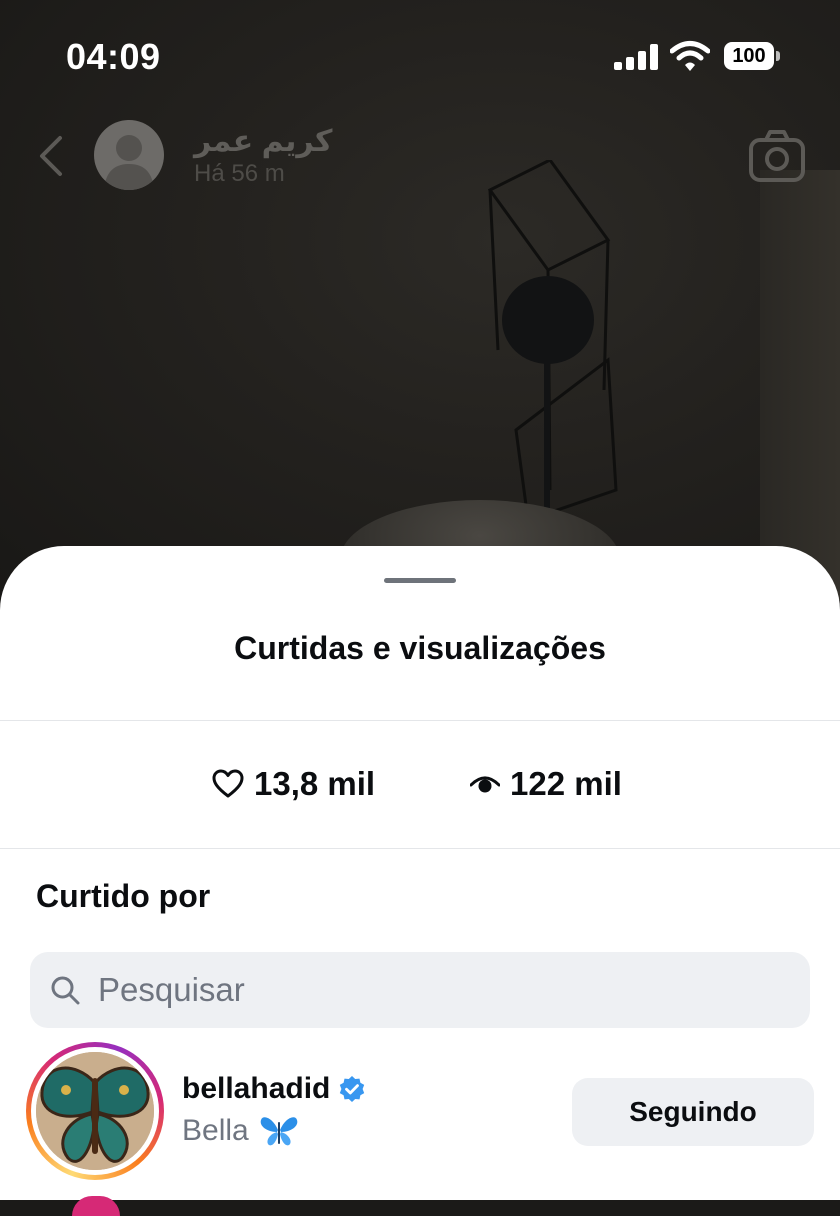  What do you see at coordinates (96, 1206) in the screenshot?
I see `next-list-item-ring` at bounding box center [96, 1206].